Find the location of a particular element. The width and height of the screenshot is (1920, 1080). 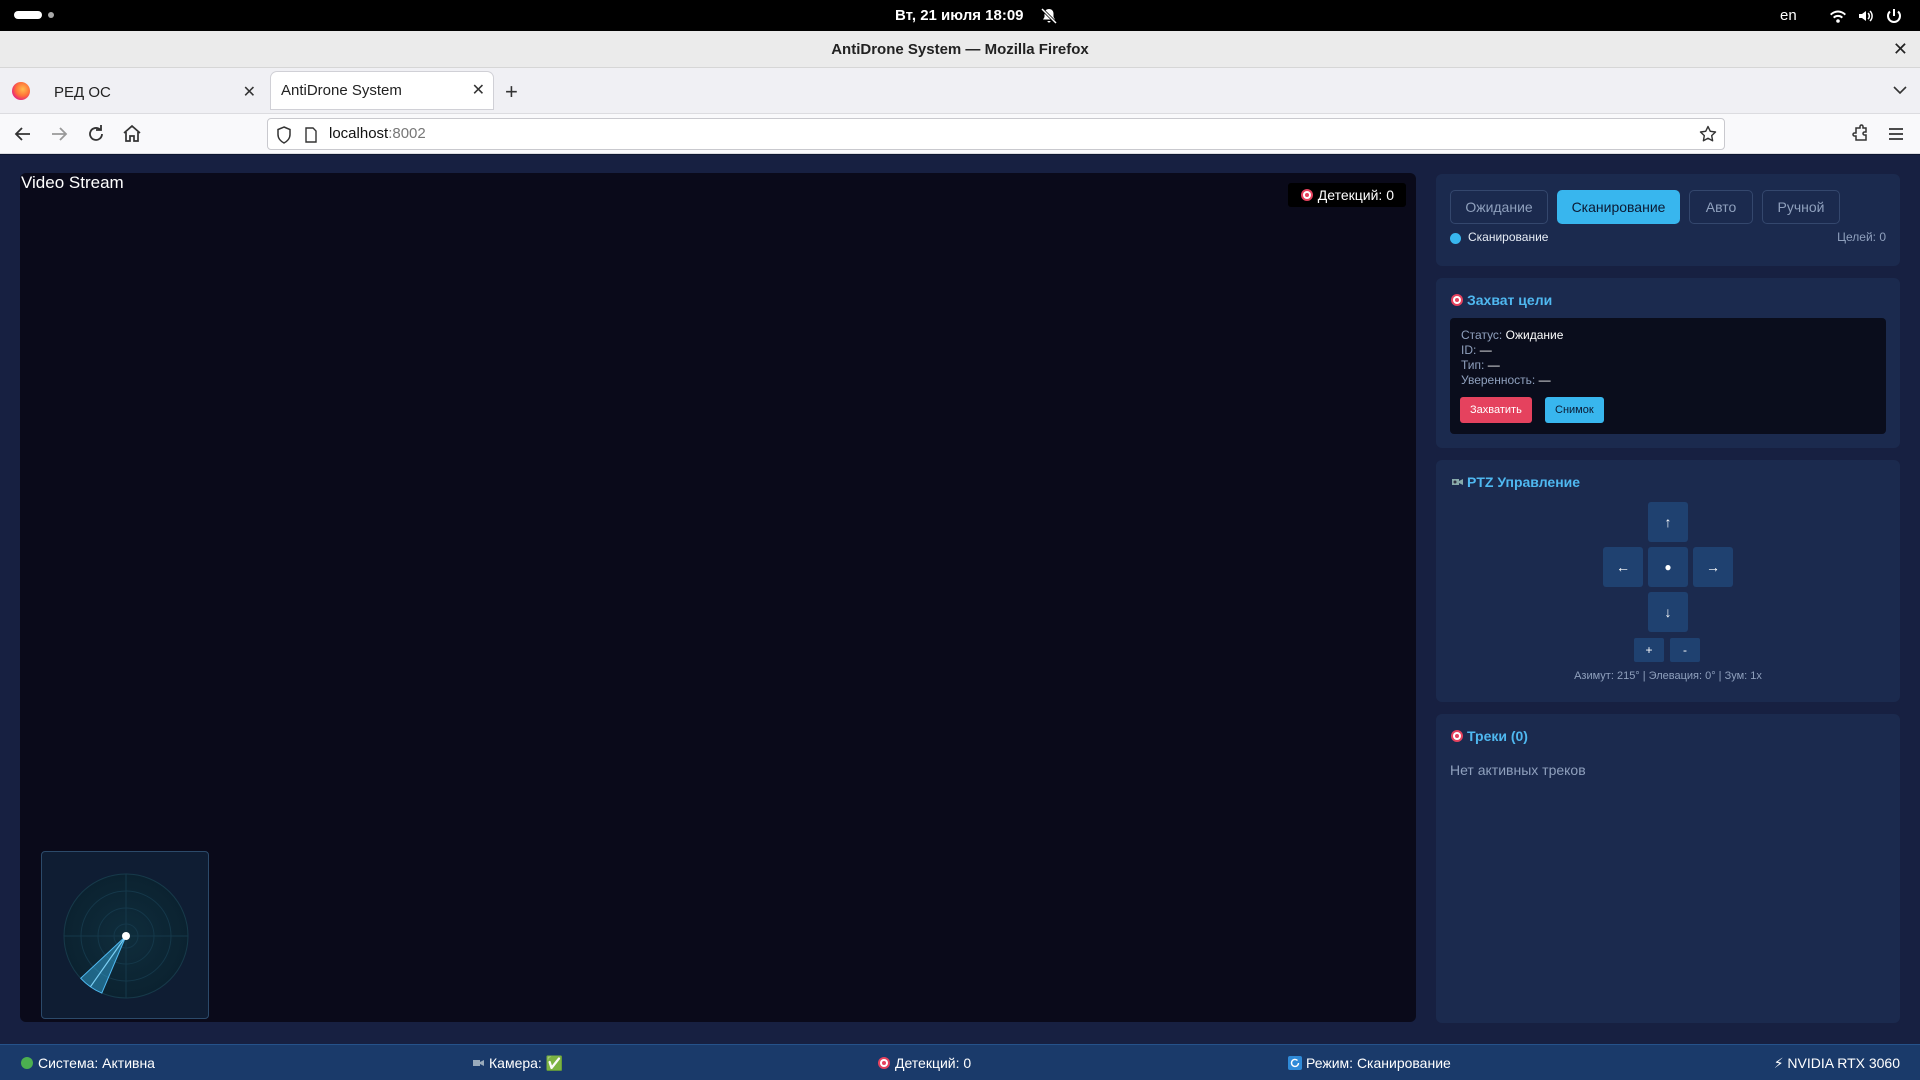

mode-auto-button: Авто is located at coordinates (1721, 207).